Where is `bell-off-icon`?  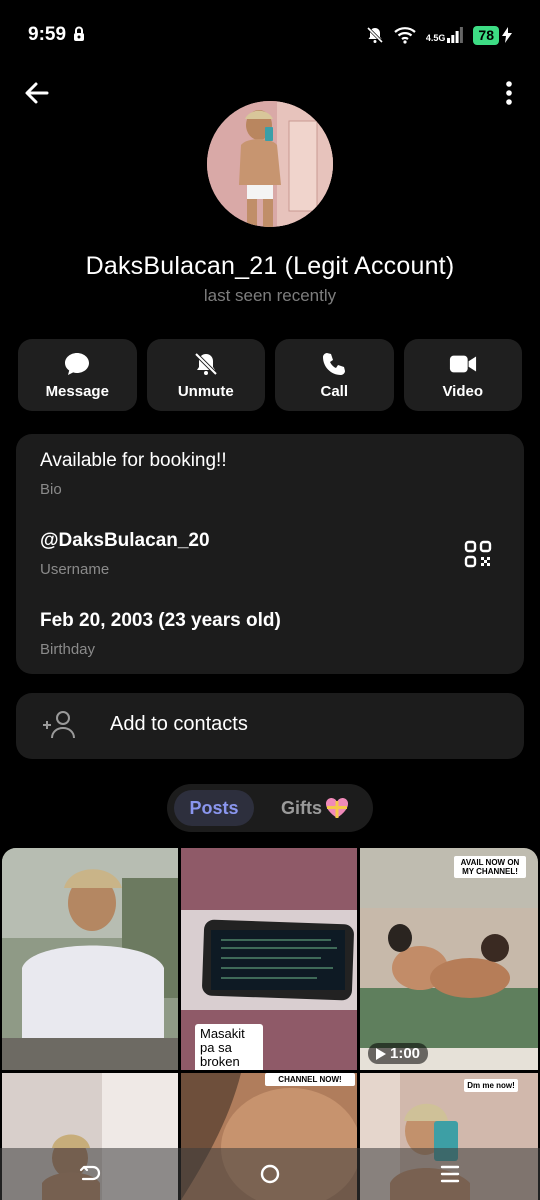
bell-off-icon is located at coordinates (206, 364).